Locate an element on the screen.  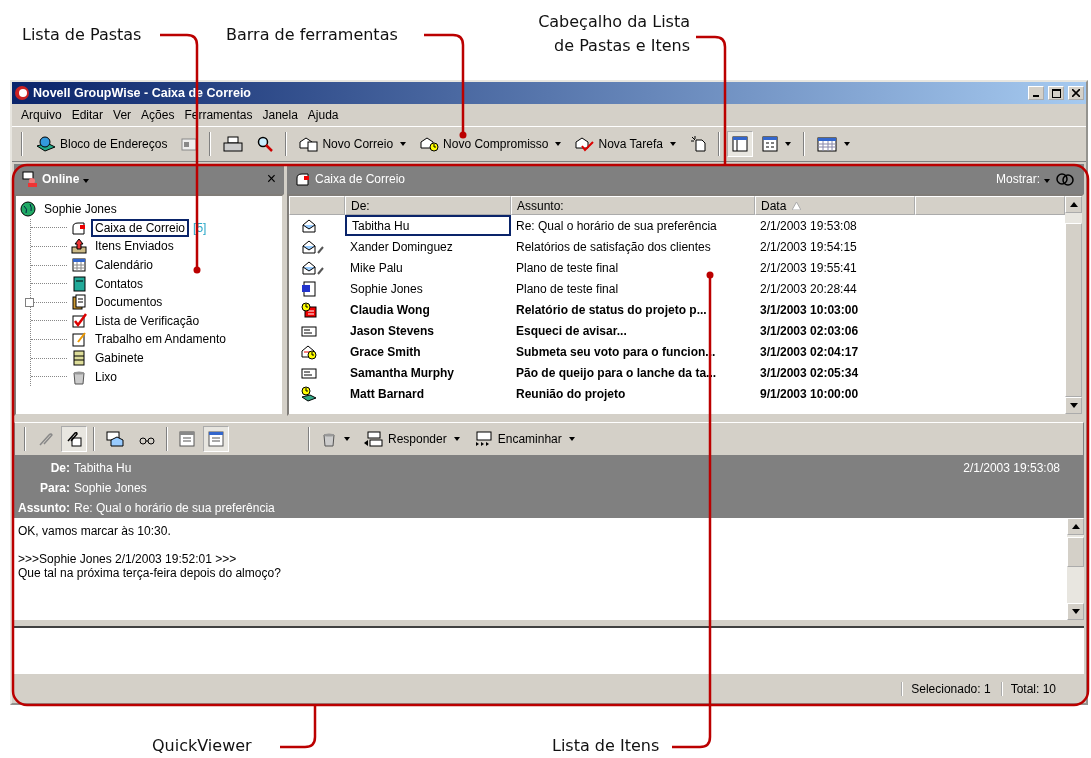
envelope-page-icon is located at coordinates (309, 144).